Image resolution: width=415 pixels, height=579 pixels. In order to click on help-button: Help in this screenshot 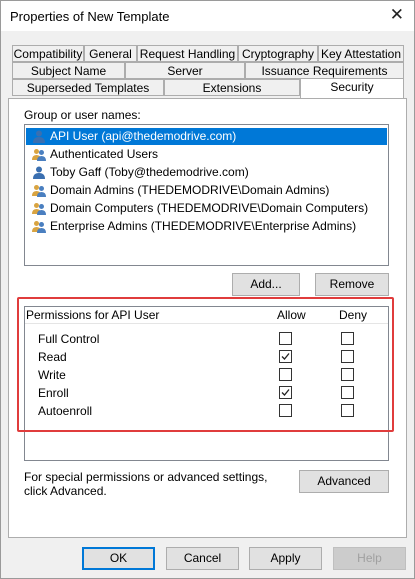, I will do `click(369, 558)`.